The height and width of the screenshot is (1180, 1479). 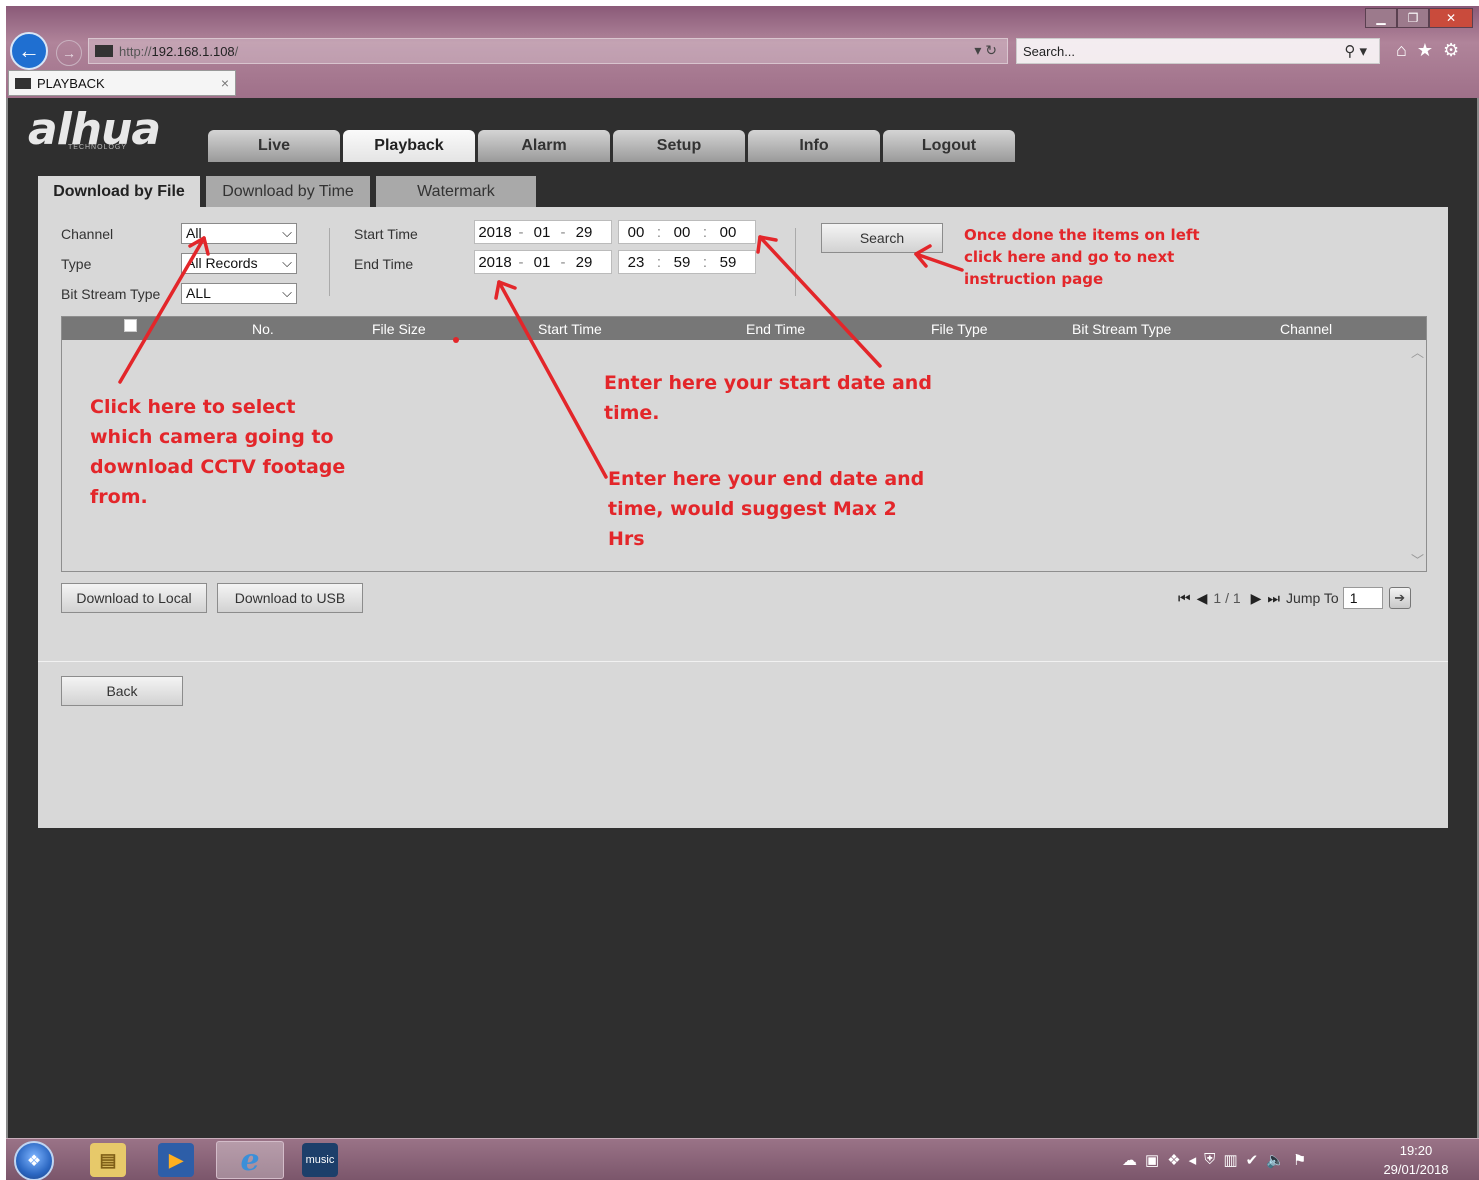 I want to click on go-arrow-icon: ➔, so click(x=1399, y=598).